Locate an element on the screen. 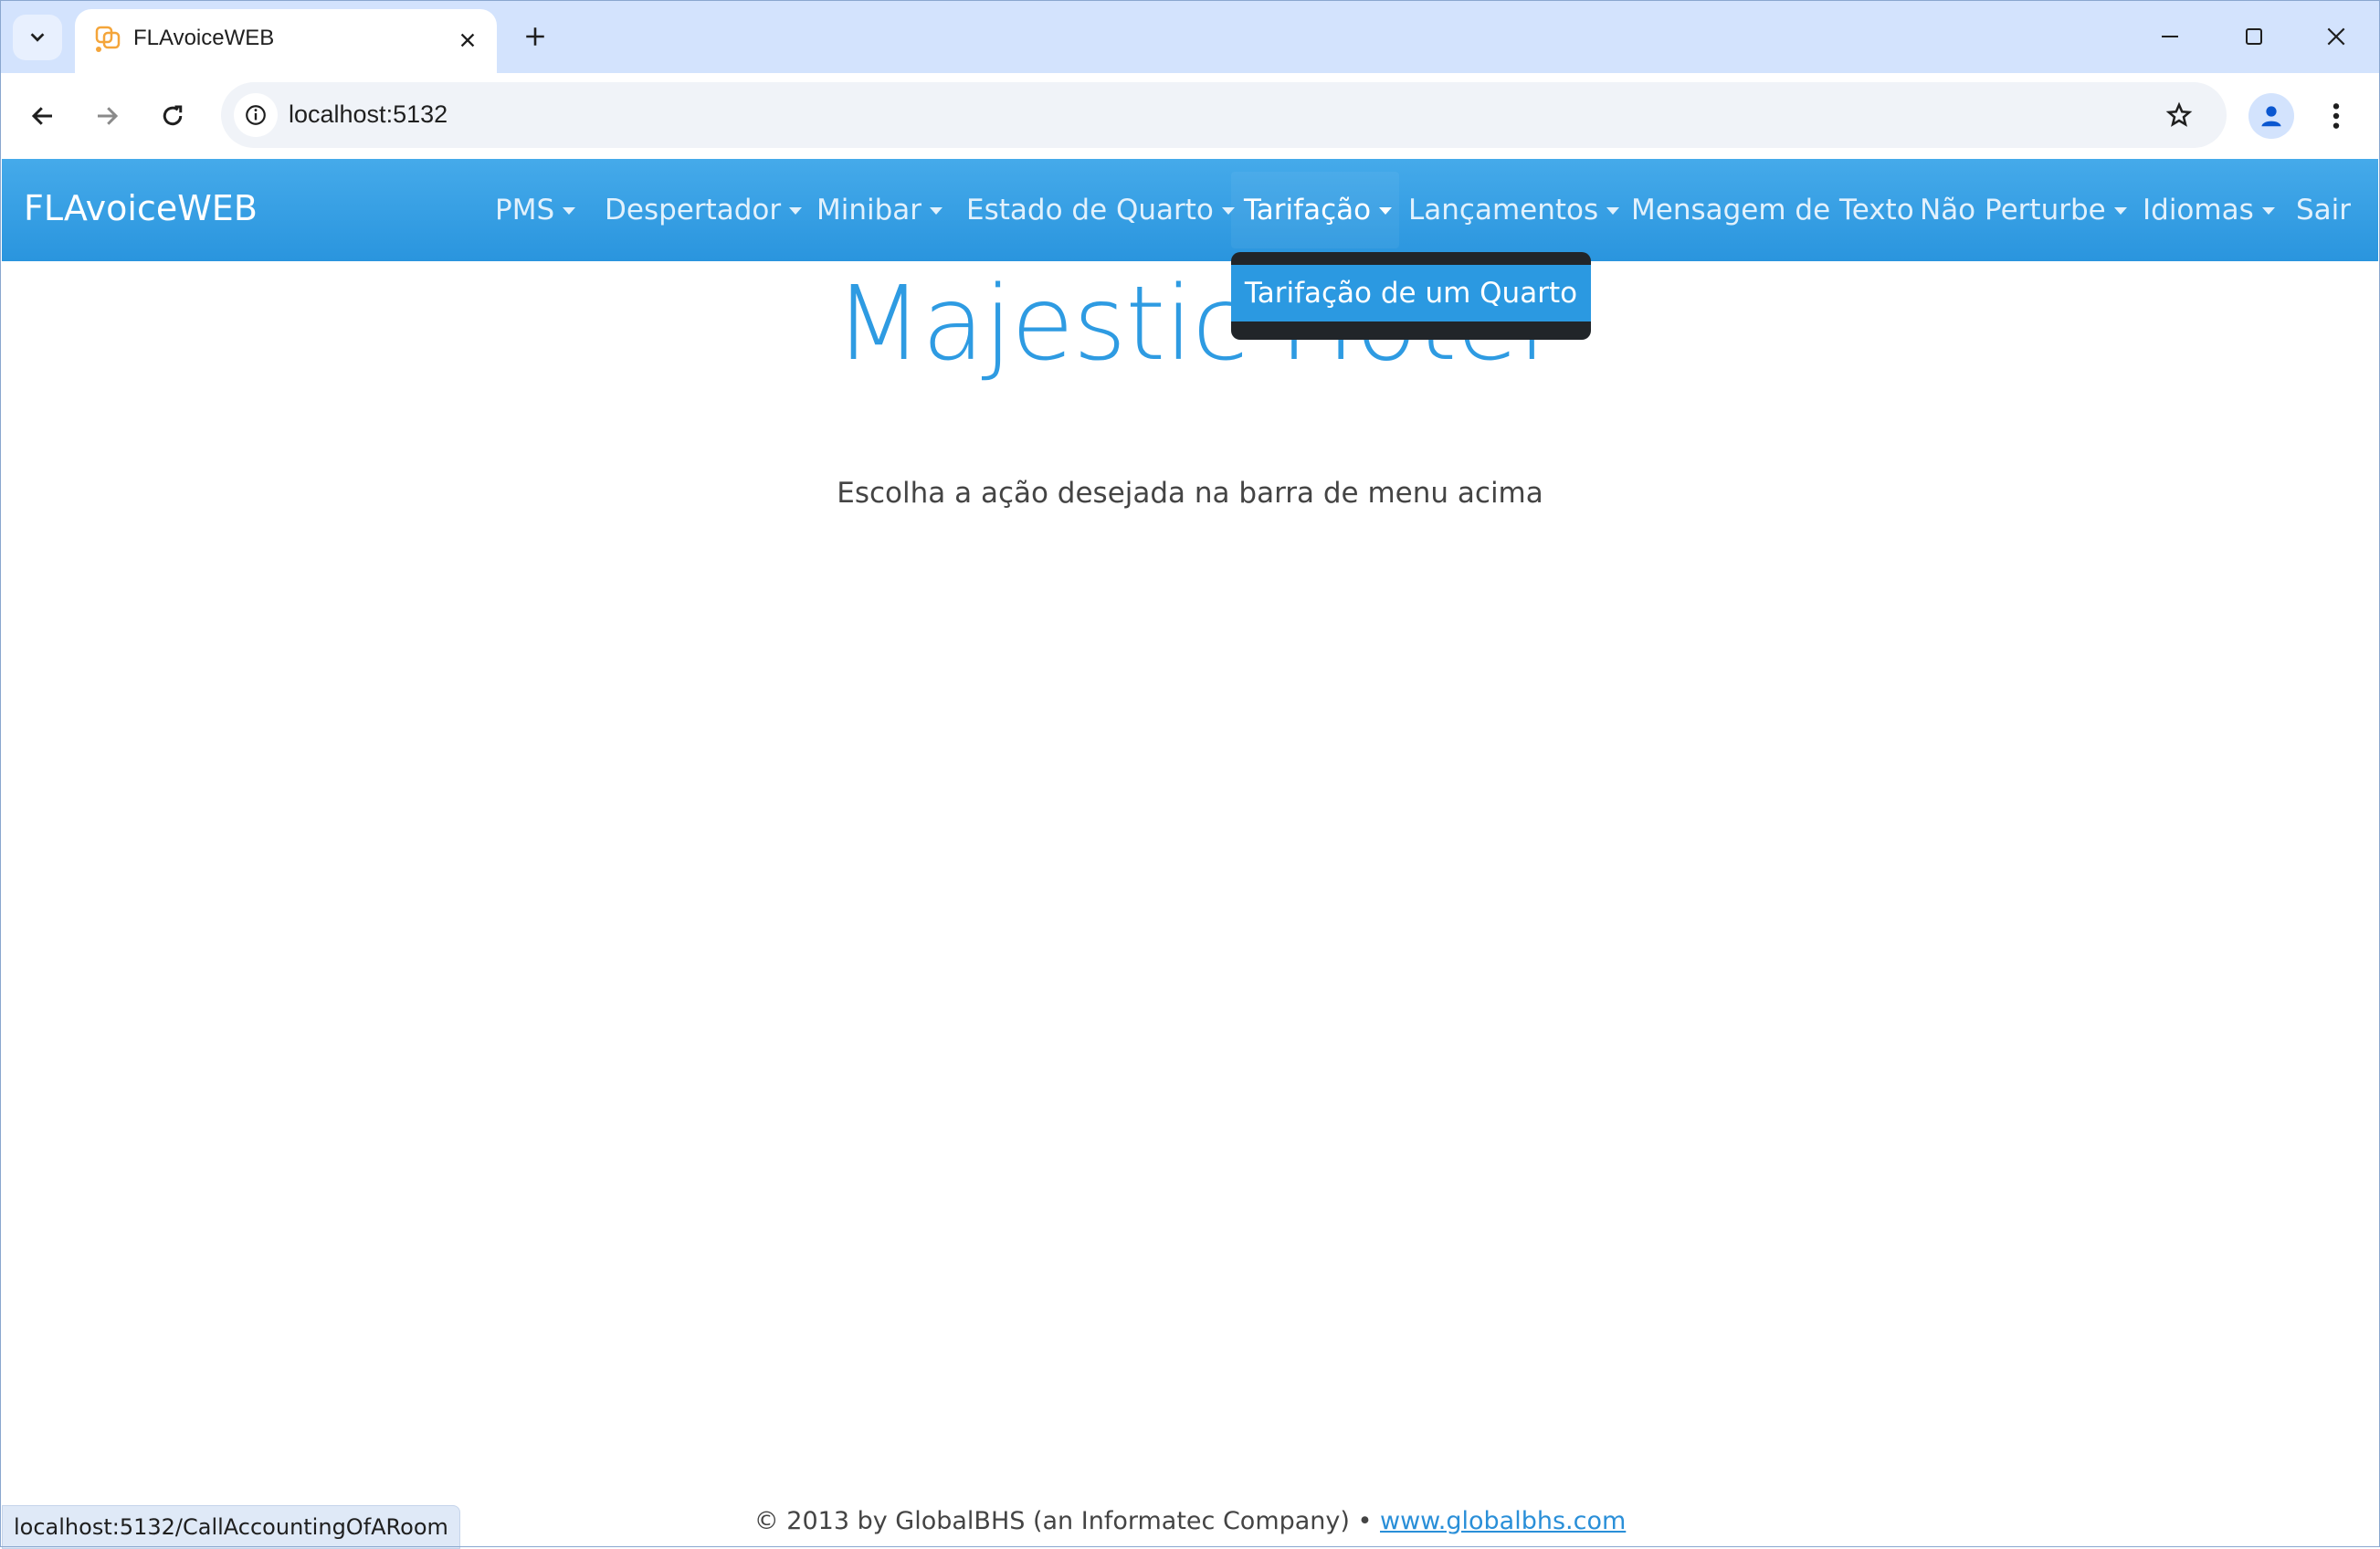 This screenshot has height=1549, width=2380. footer-link: www.globalbhs.com is located at coordinates (1503, 1521).